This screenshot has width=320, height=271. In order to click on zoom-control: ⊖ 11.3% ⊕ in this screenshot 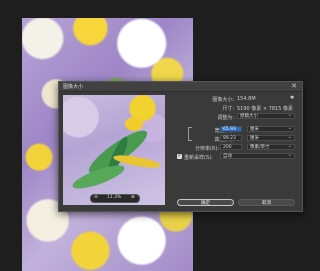, I will do `click(115, 198)`.